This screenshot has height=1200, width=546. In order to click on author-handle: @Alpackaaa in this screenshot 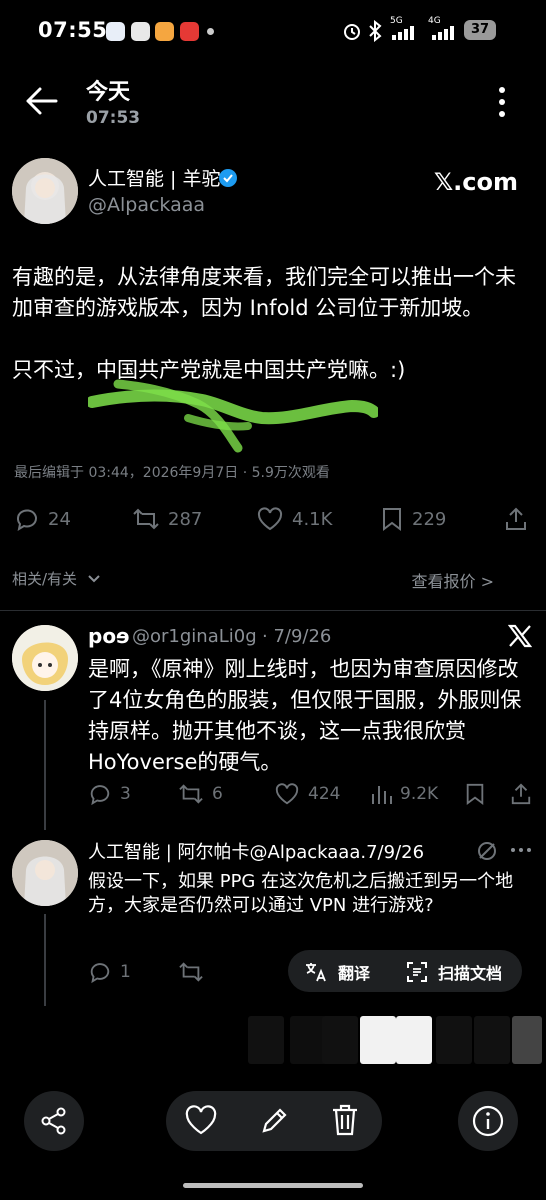, I will do `click(146, 205)`.